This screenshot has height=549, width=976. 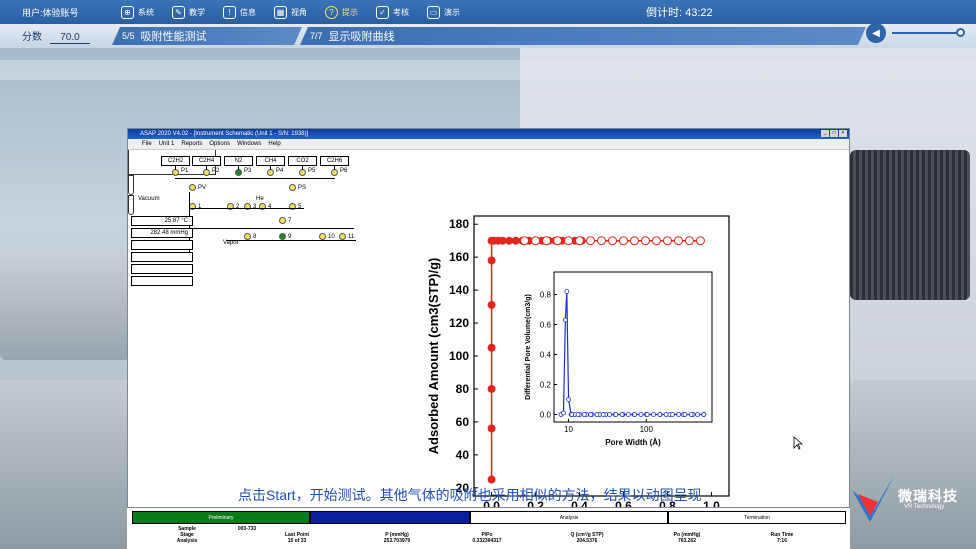 What do you see at coordinates (197, 12) in the screenshot?
I see `menu-item-label: 教学` at bounding box center [197, 12].